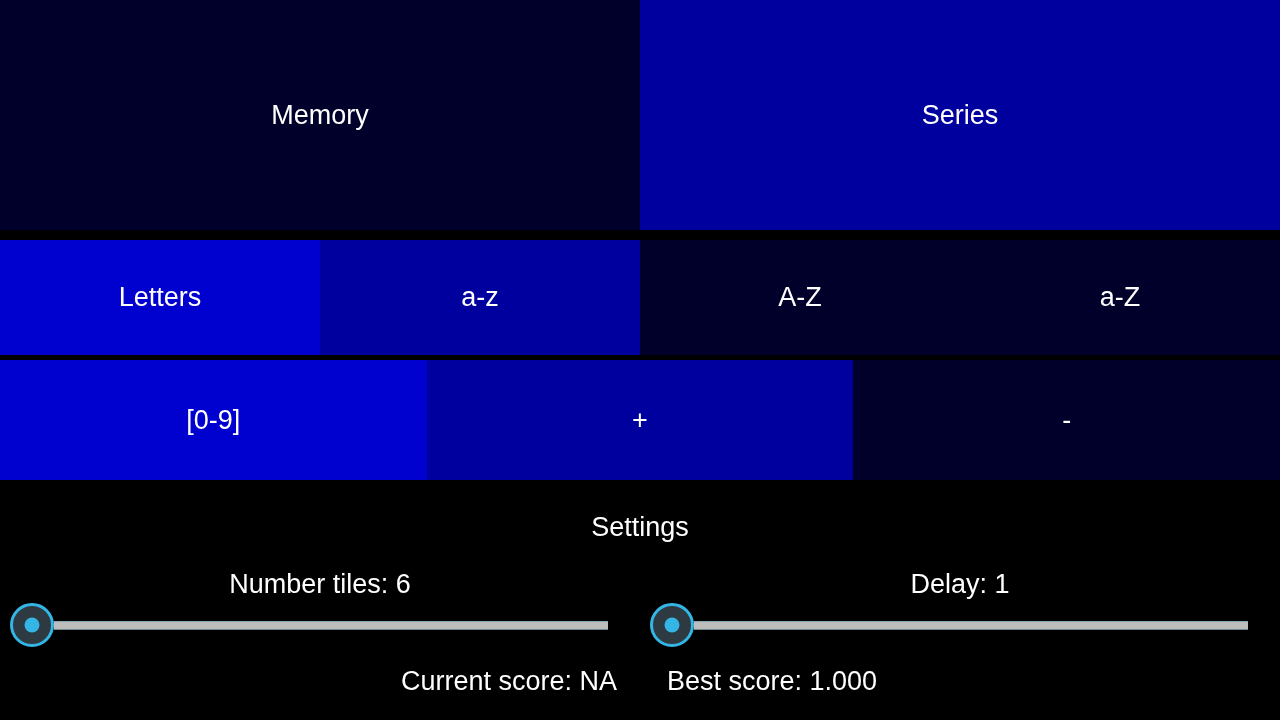 This screenshot has width=1280, height=720. I want to click on letter-option-button: a-z, so click(480, 297).